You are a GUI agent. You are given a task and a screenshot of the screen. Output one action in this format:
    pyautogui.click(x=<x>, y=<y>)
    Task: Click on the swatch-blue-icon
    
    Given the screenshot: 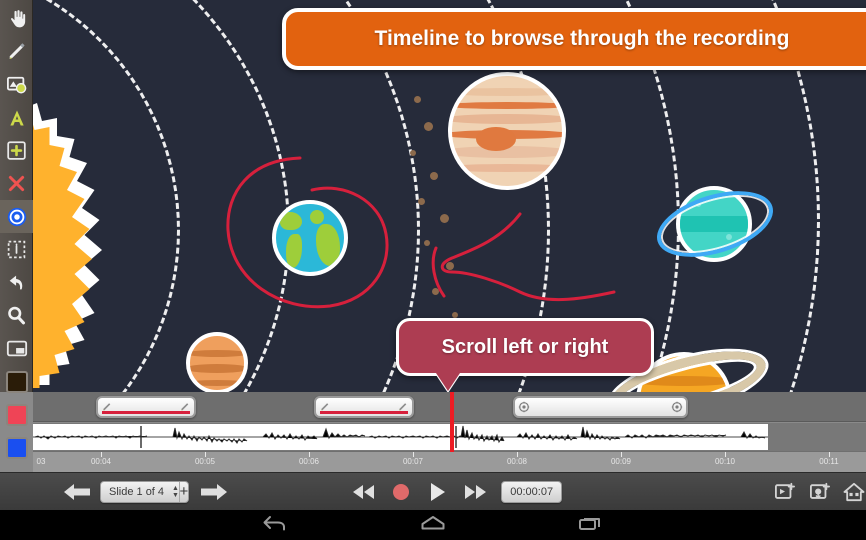 What is the action you would take?
    pyautogui.click(x=16, y=447)
    